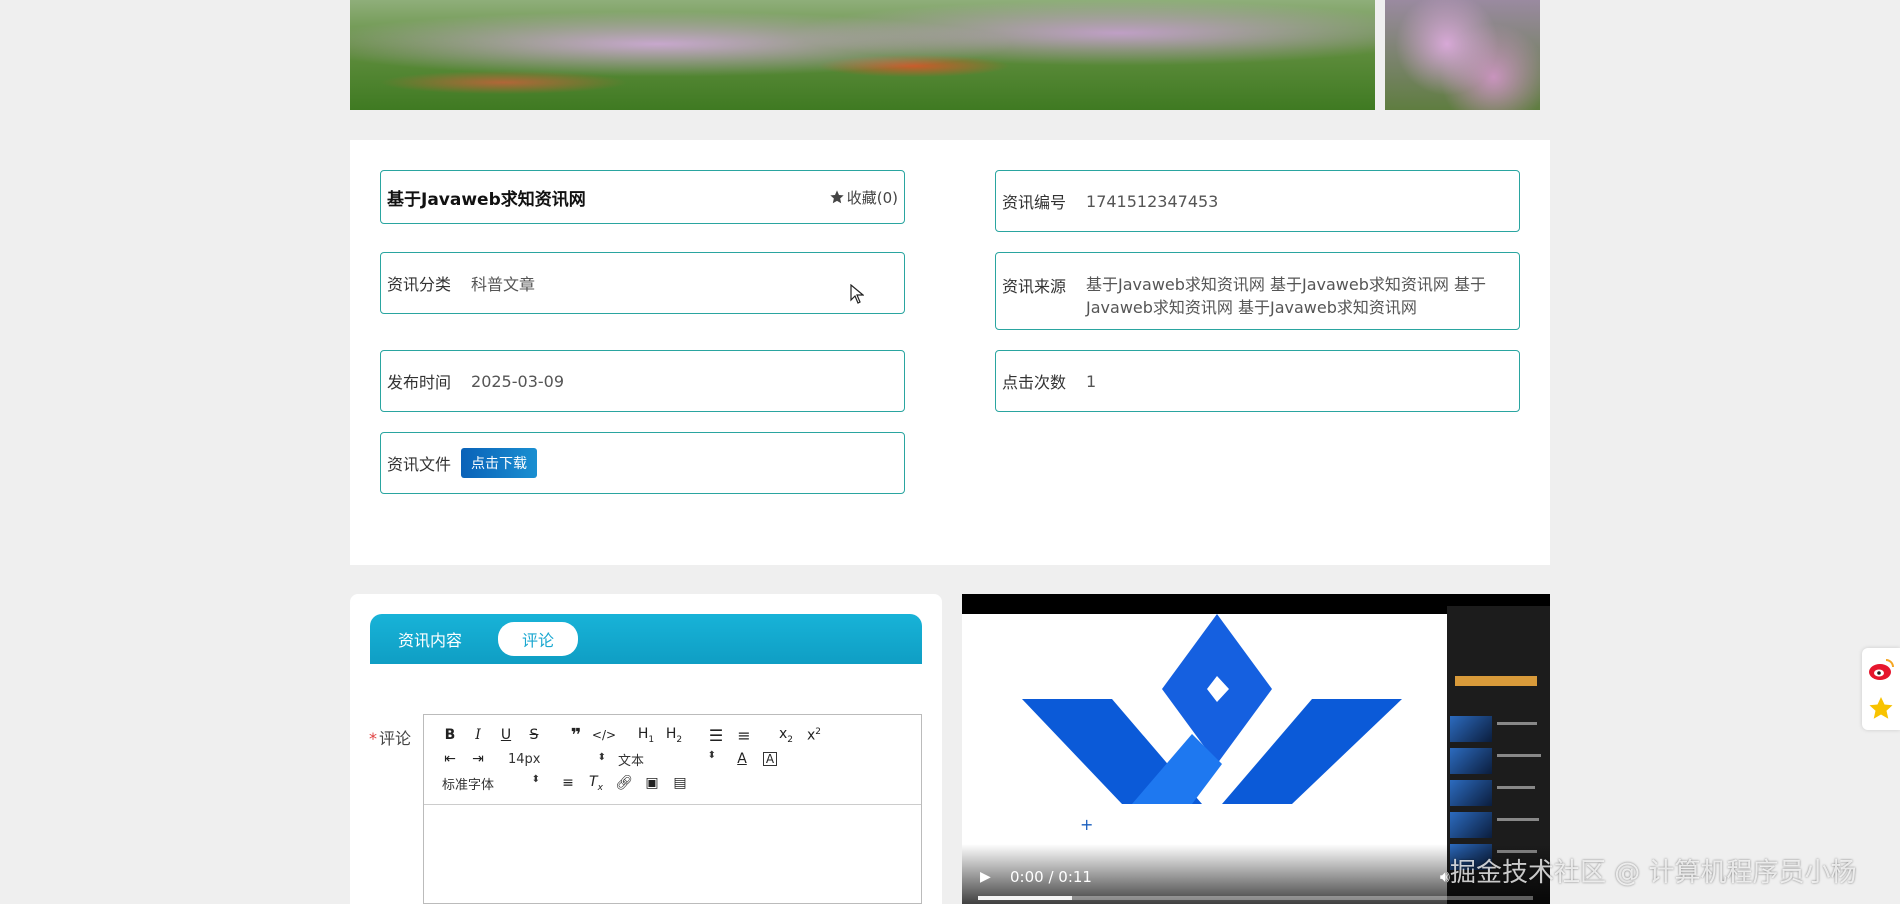 Image resolution: width=1900 pixels, height=904 pixels. What do you see at coordinates (786, 735) in the screenshot?
I see `subscript-icon: x2` at bounding box center [786, 735].